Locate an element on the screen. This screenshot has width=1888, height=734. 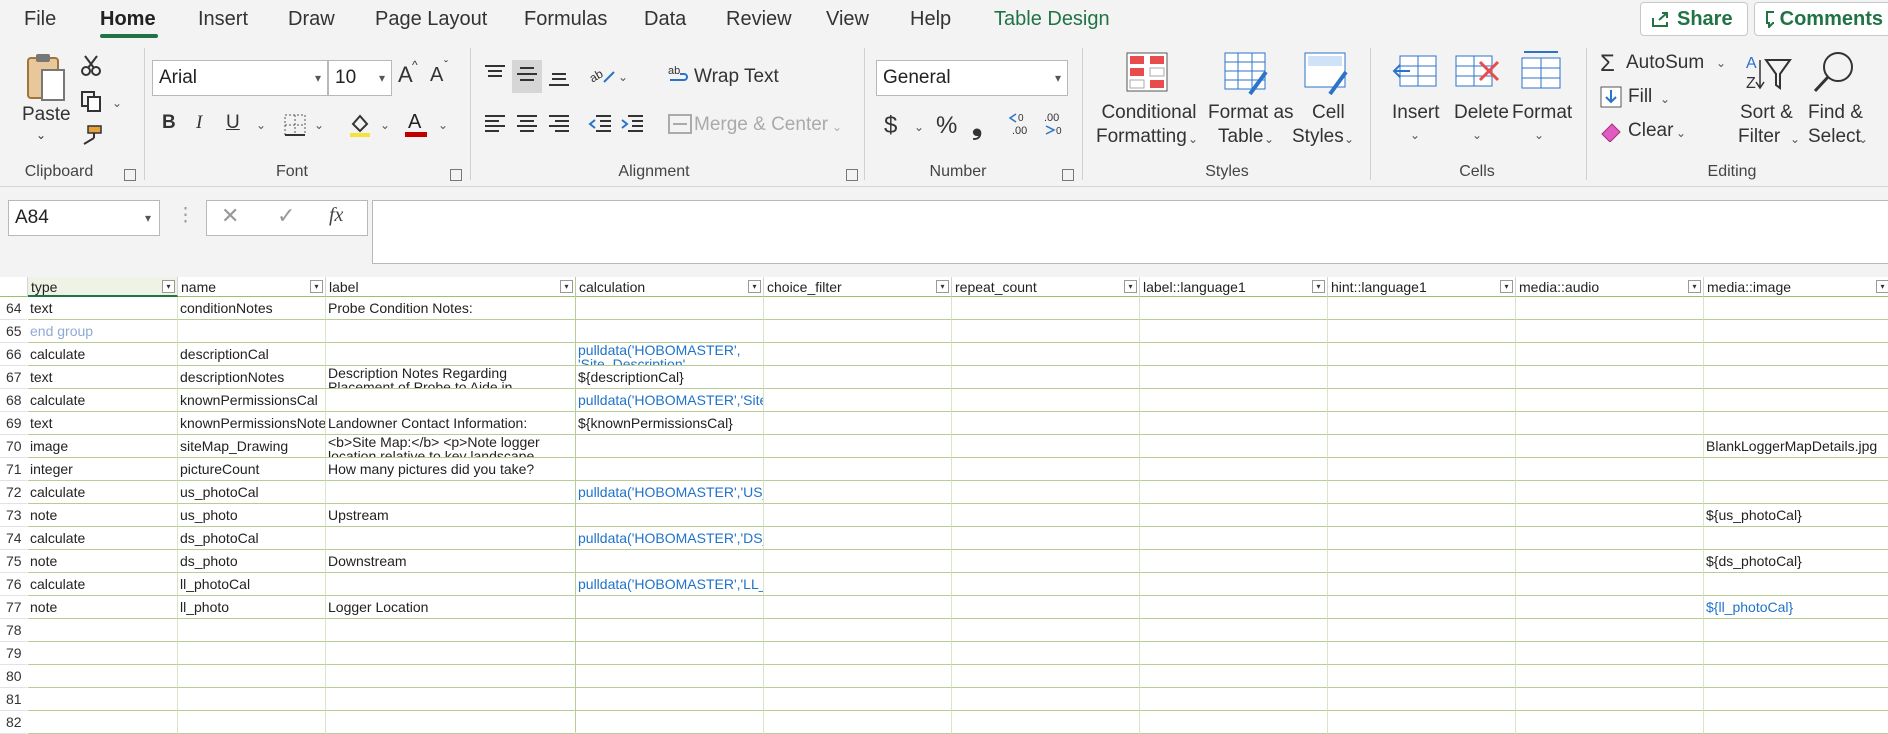
table-cell: Probe Condition Notes: is located at coordinates (451, 308).